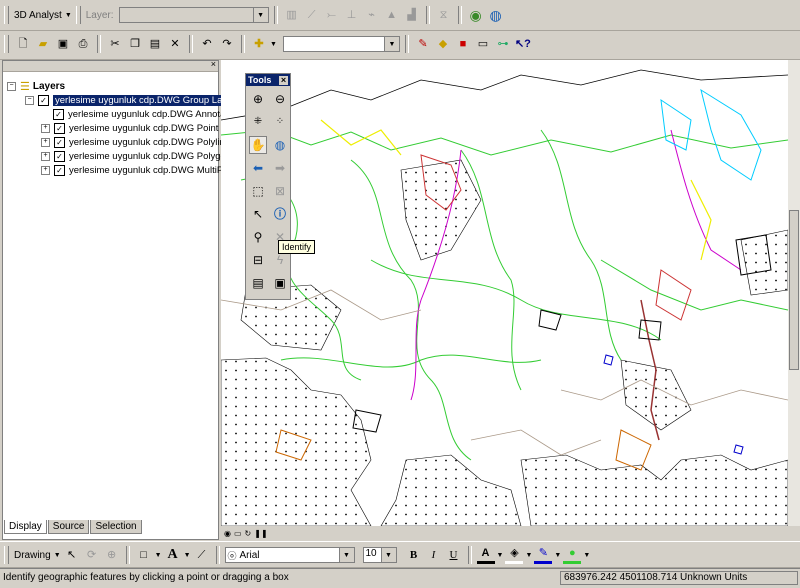 The image size is (800, 588). I want to click on redo-icon: ↷, so click(227, 44).